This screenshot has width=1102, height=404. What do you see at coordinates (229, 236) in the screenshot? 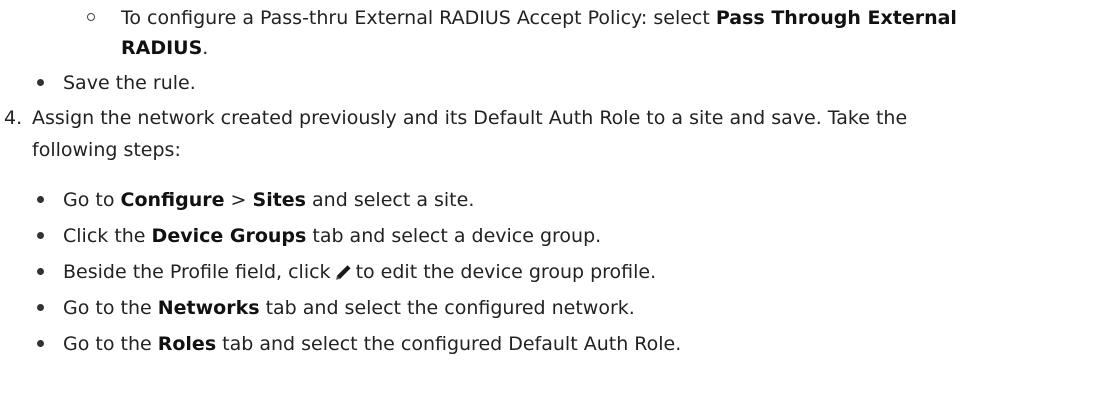
I see `device-groups-label: Device Groups` at bounding box center [229, 236].